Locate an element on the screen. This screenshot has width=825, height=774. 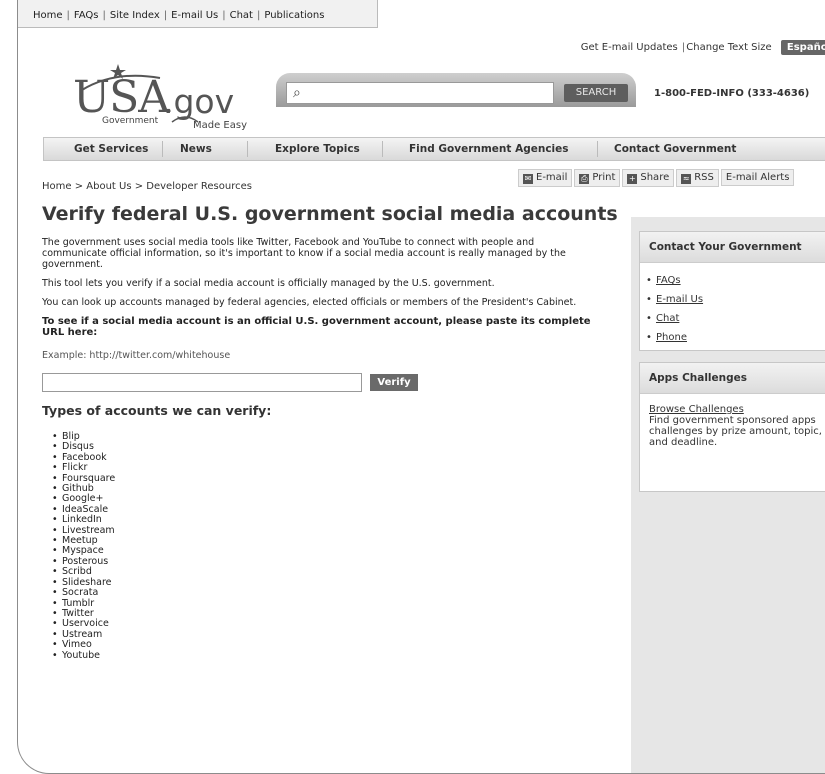
change-text-size-link: Change Text Size is located at coordinates (728, 47).